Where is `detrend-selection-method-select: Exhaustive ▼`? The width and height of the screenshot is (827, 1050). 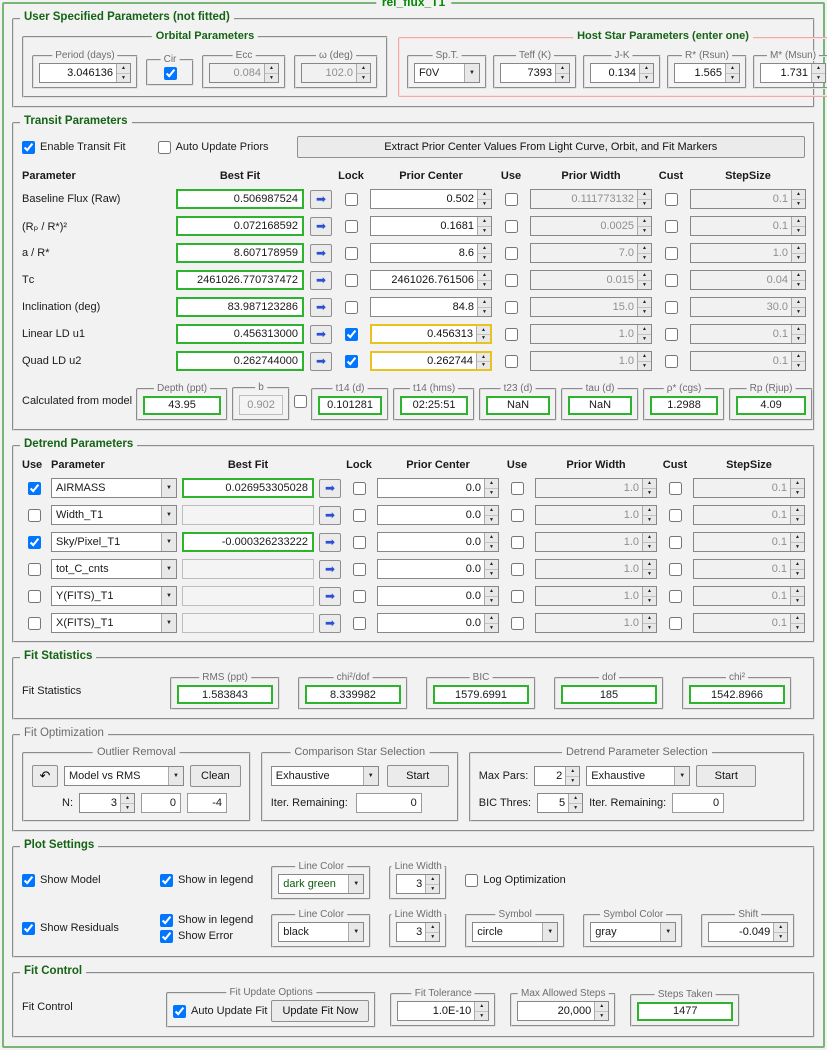
detrend-selection-method-select: Exhaustive ▼ is located at coordinates (638, 776).